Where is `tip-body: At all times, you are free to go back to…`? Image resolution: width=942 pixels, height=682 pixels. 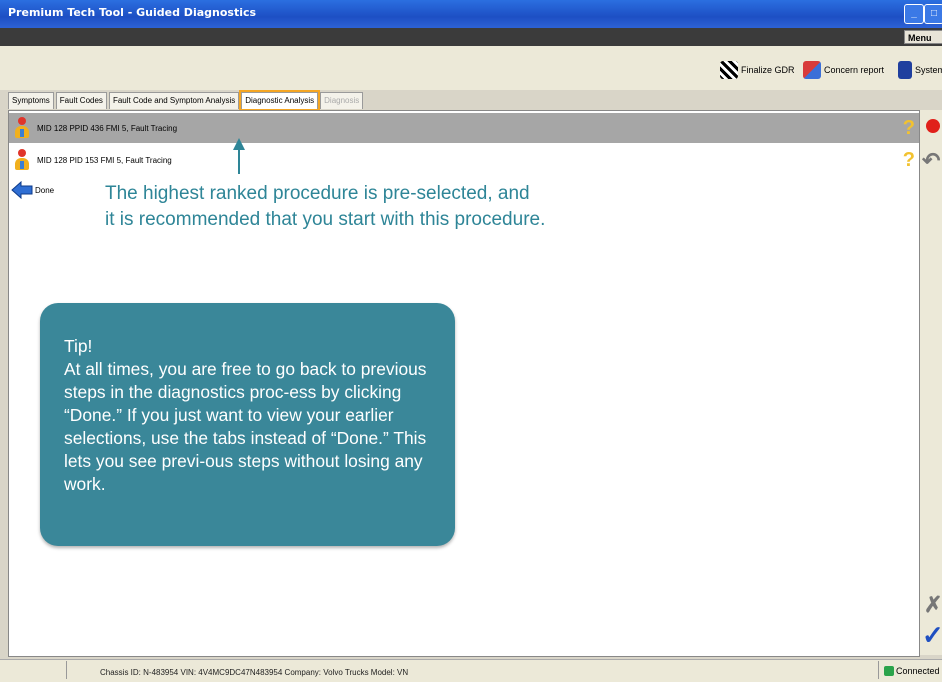 tip-body: At all times, you are free to go back to… is located at coordinates (245, 426).